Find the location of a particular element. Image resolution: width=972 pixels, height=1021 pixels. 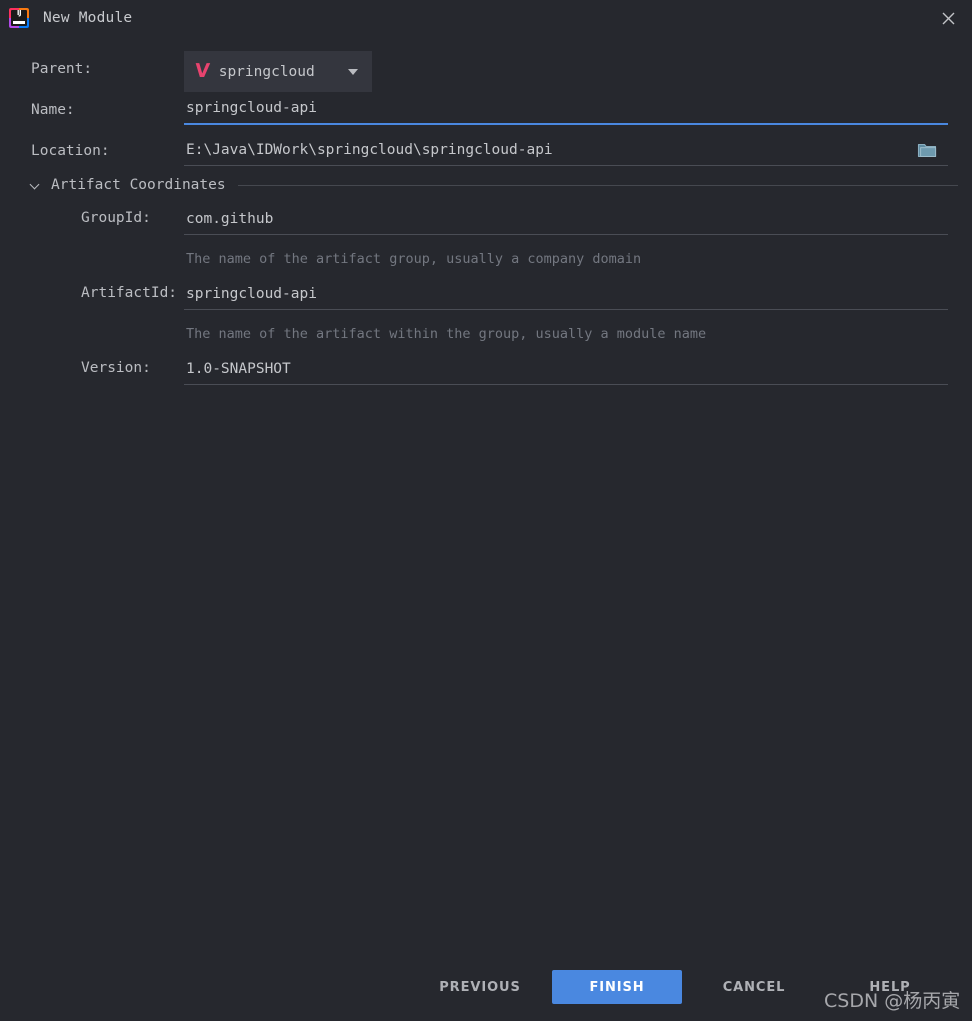

help-button: HELP is located at coordinates (890, 987).